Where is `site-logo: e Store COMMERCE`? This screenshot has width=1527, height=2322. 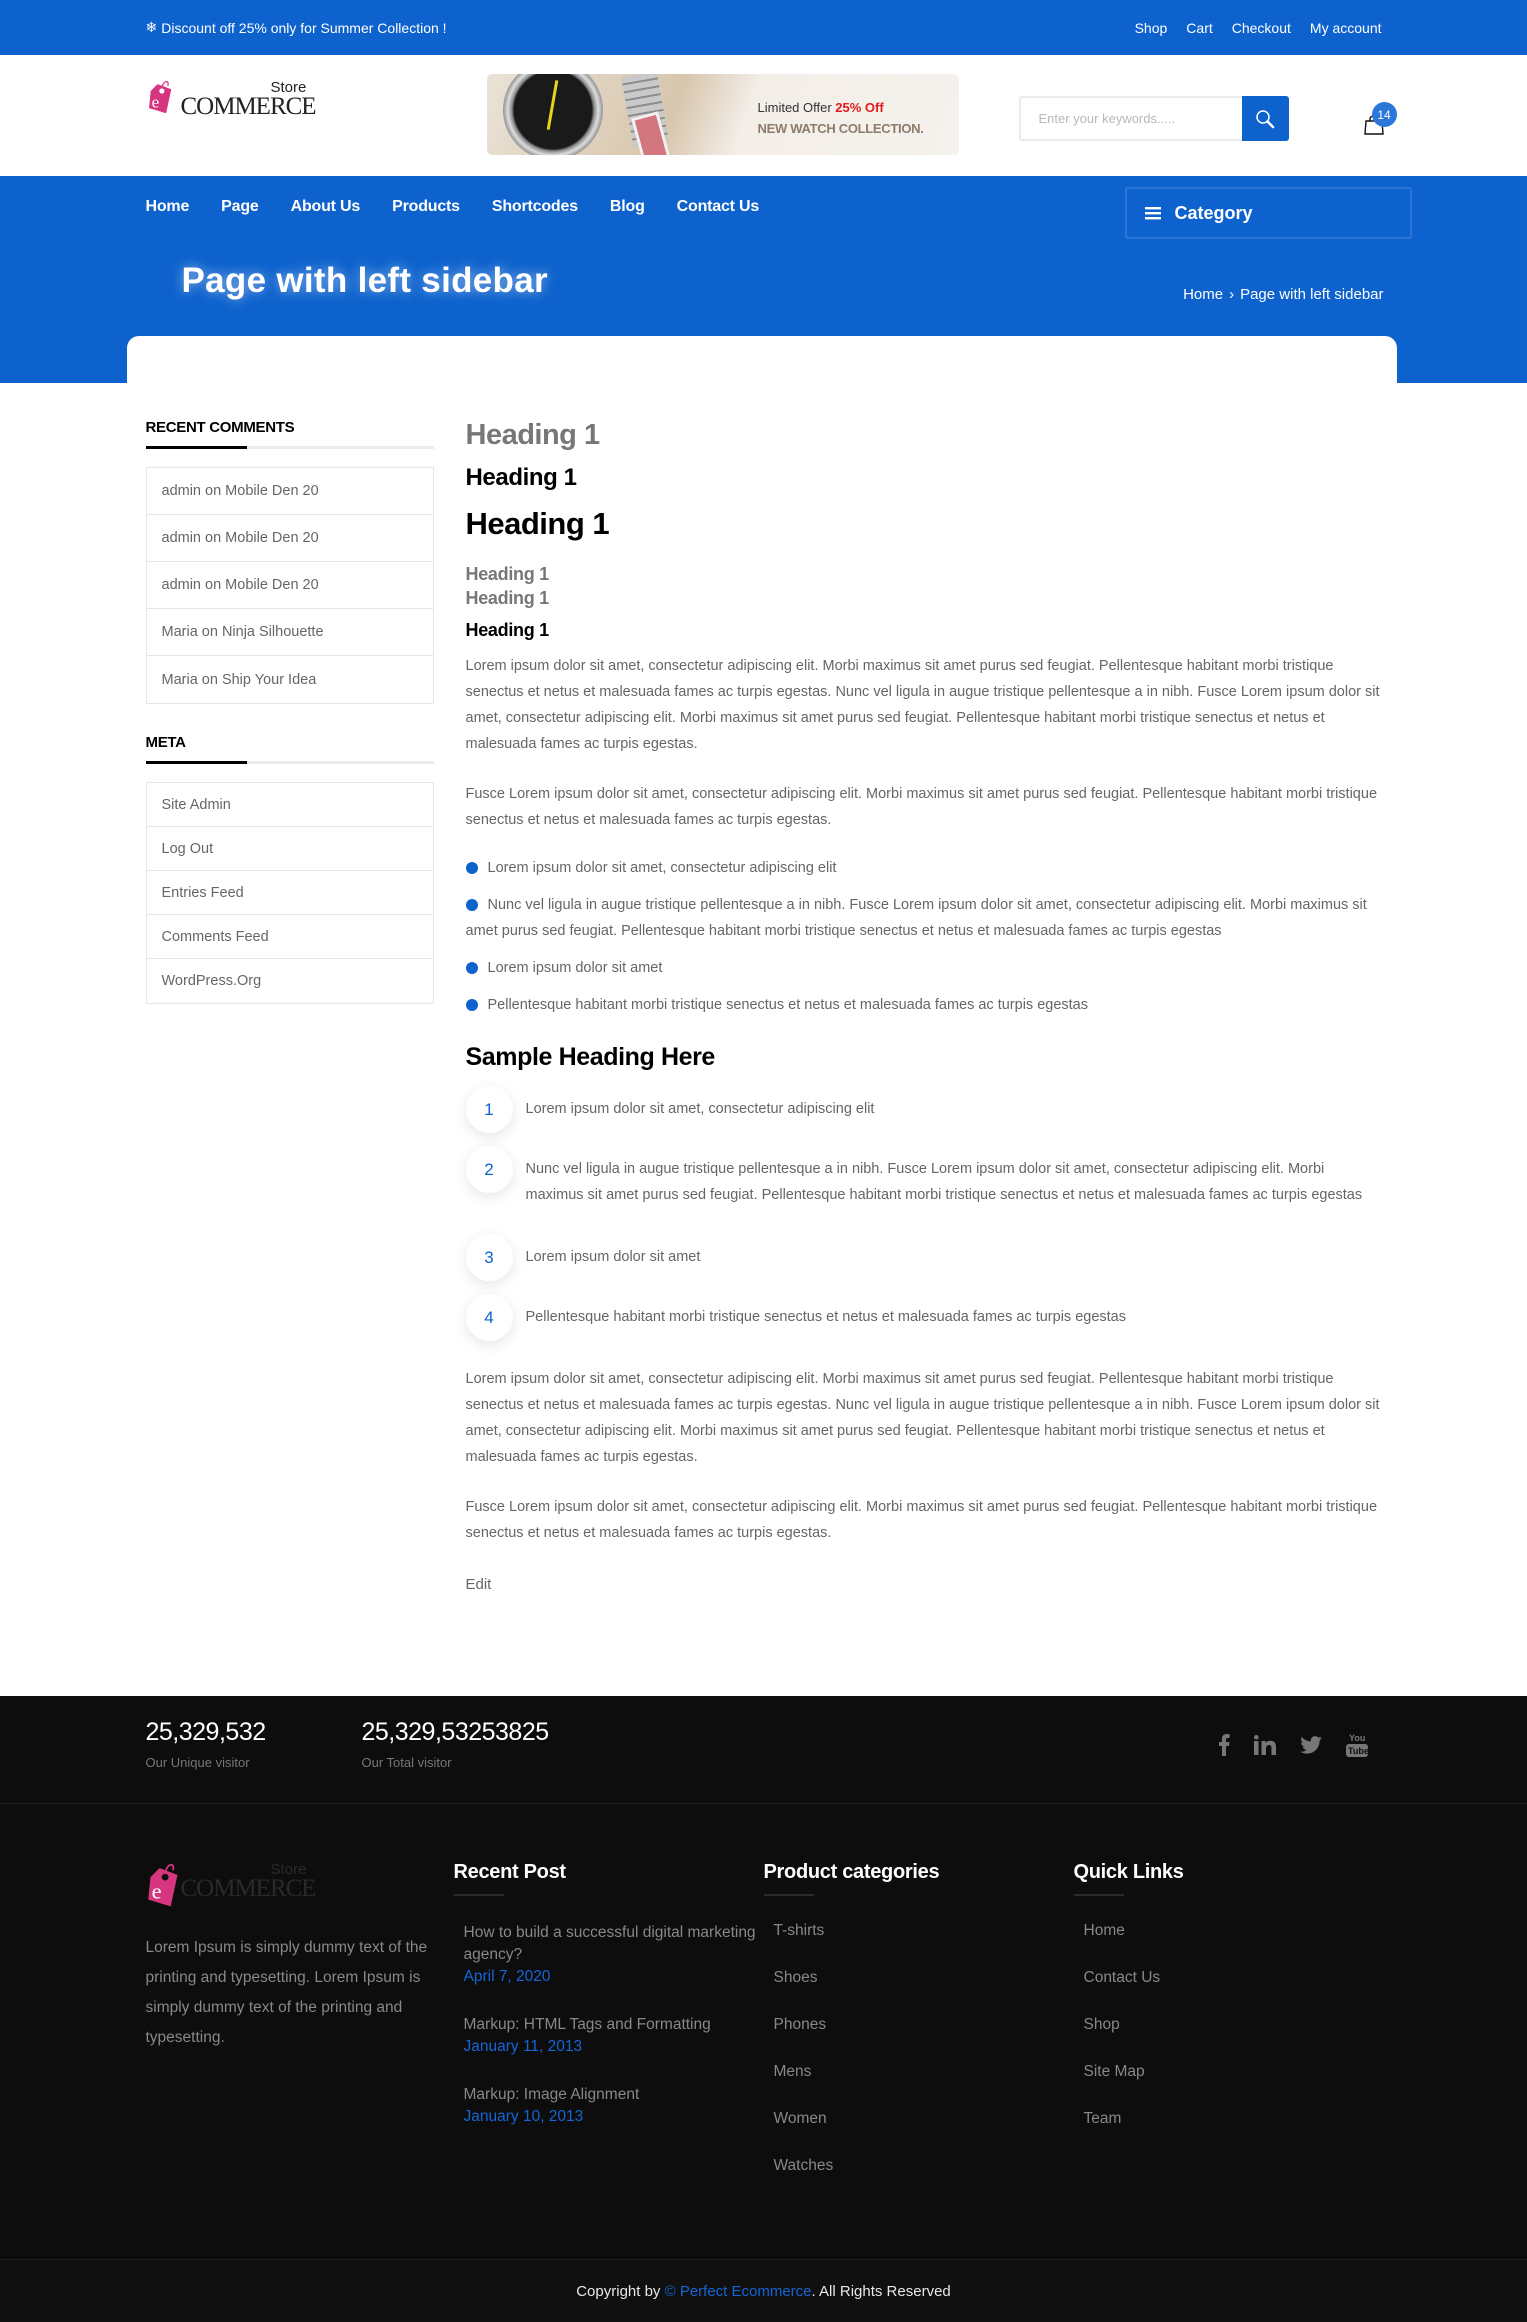 site-logo: e Store COMMERCE is located at coordinates (231, 95).